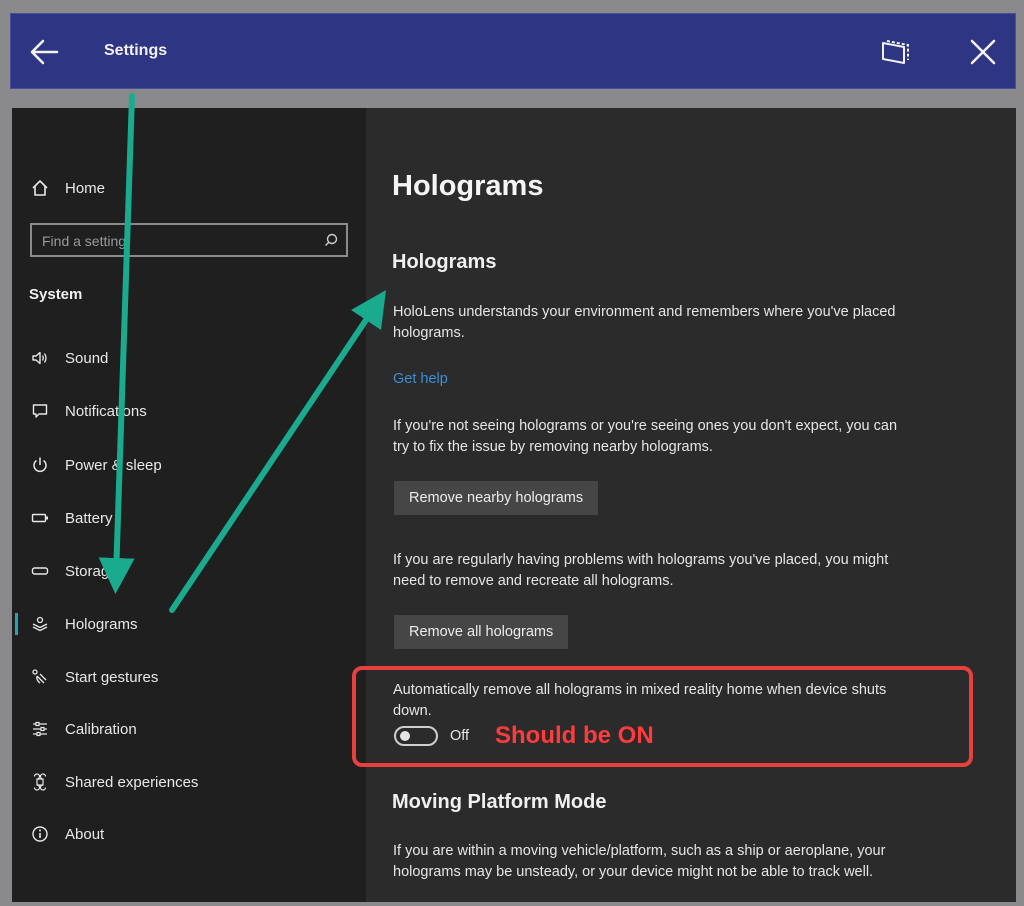  What do you see at coordinates (189, 834) in the screenshot?
I see `sidebar-item-about: About` at bounding box center [189, 834].